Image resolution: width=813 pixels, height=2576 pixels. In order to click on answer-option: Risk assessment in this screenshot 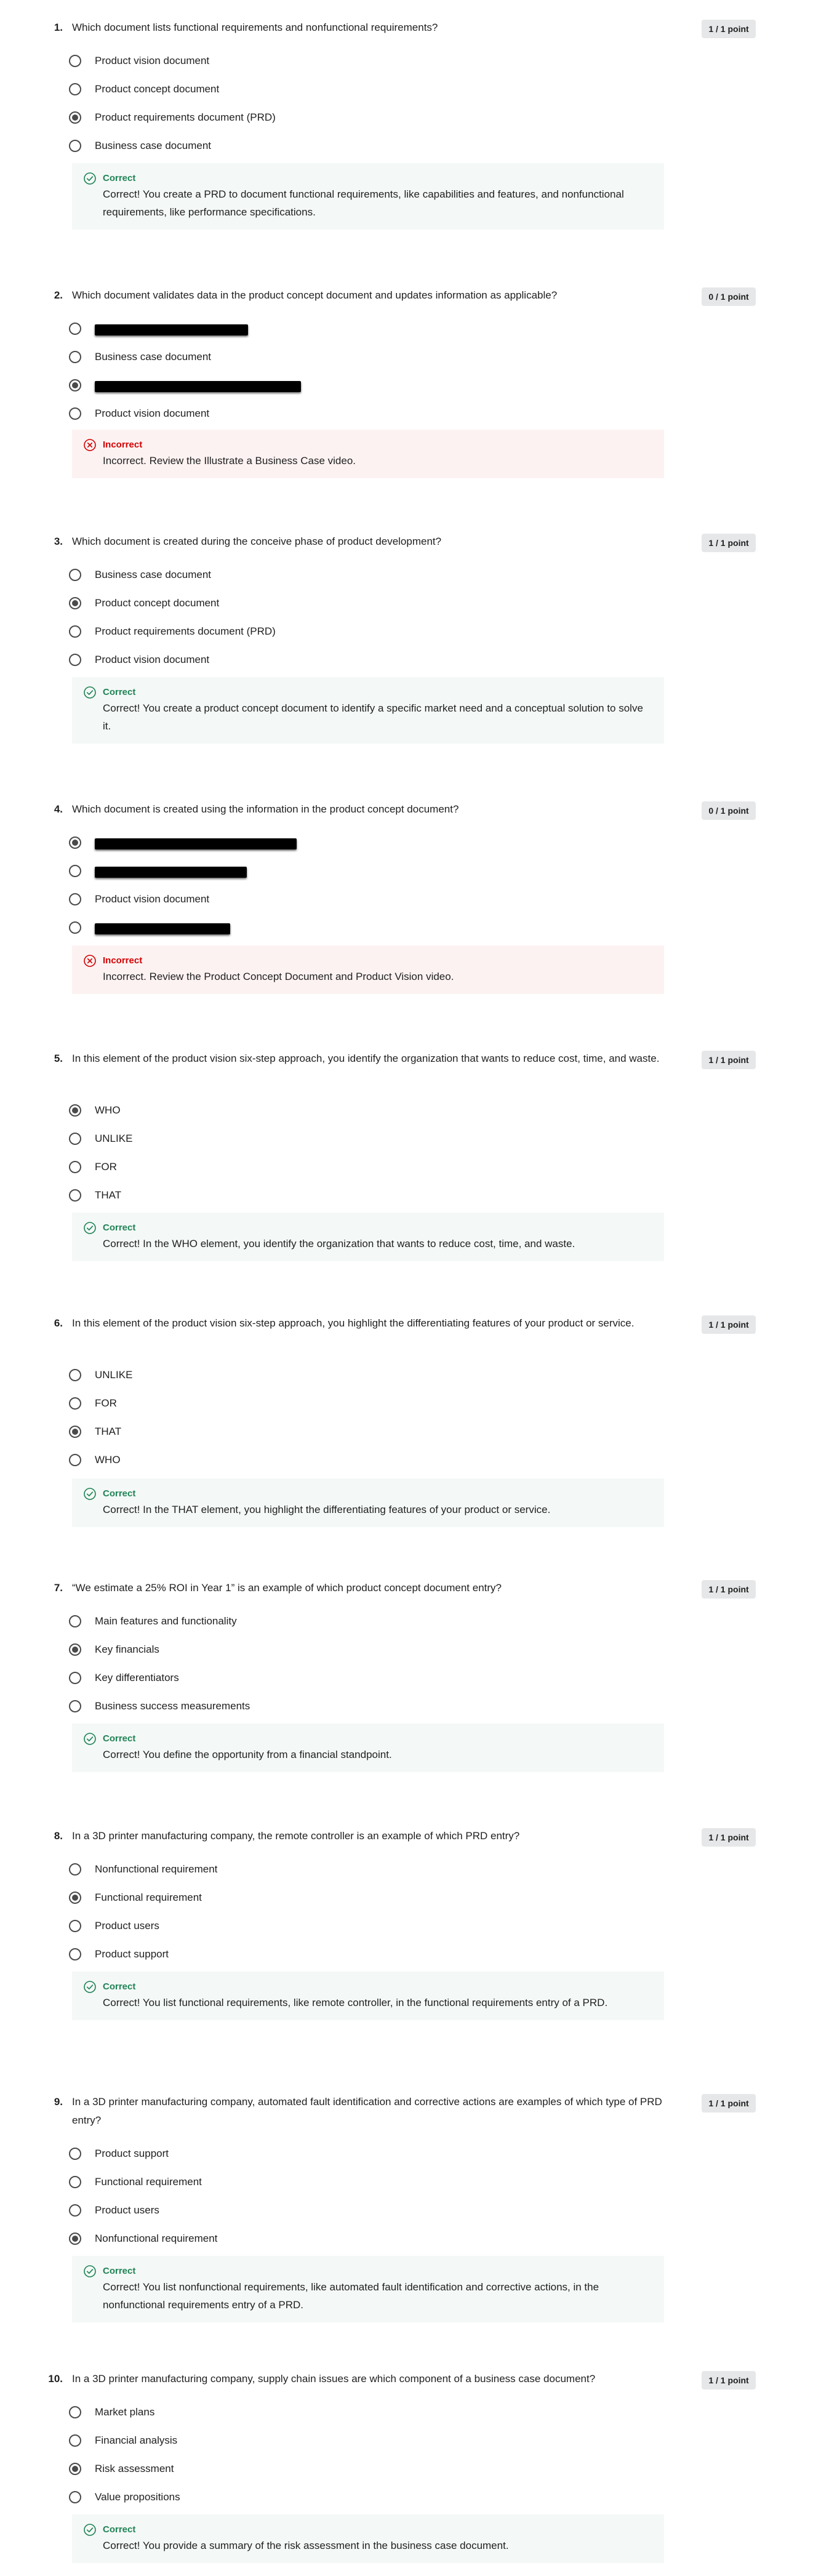, I will do `click(364, 2470)`.